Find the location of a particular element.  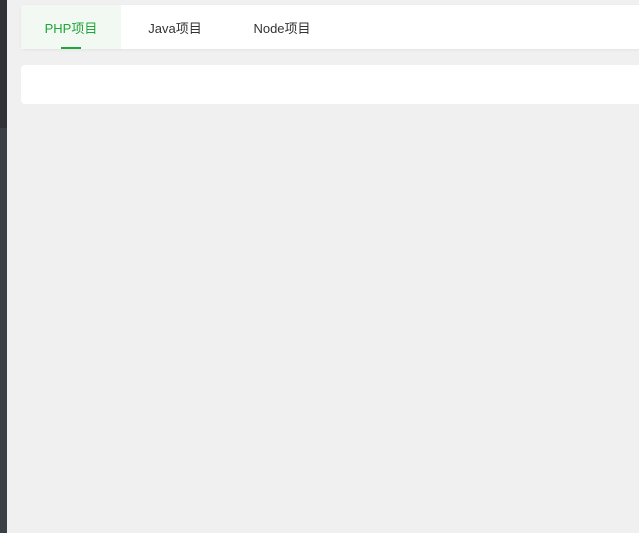

content-panel is located at coordinates (330, 84).